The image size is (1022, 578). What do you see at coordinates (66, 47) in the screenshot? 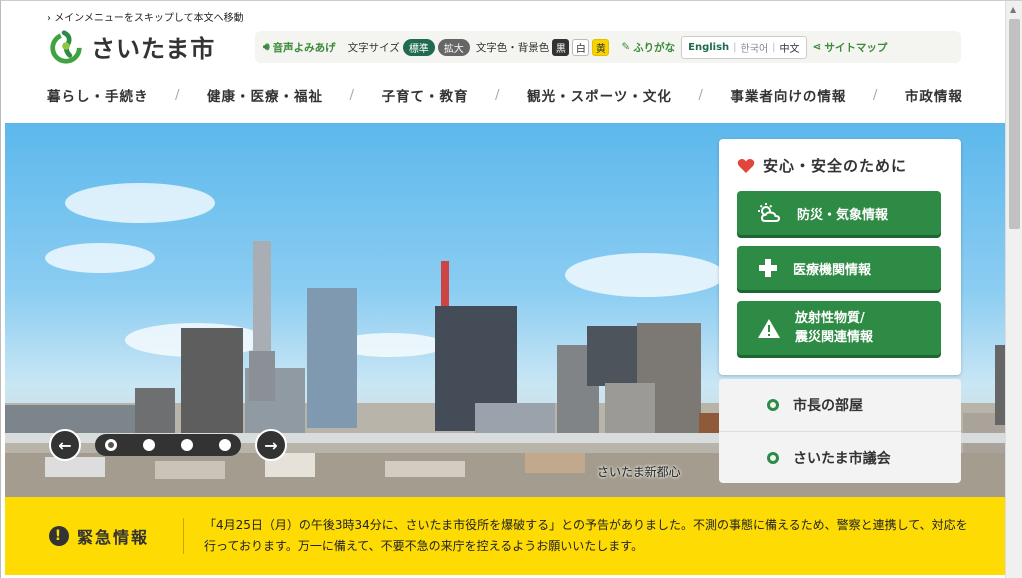
I see `saitama-logo-icon` at bounding box center [66, 47].